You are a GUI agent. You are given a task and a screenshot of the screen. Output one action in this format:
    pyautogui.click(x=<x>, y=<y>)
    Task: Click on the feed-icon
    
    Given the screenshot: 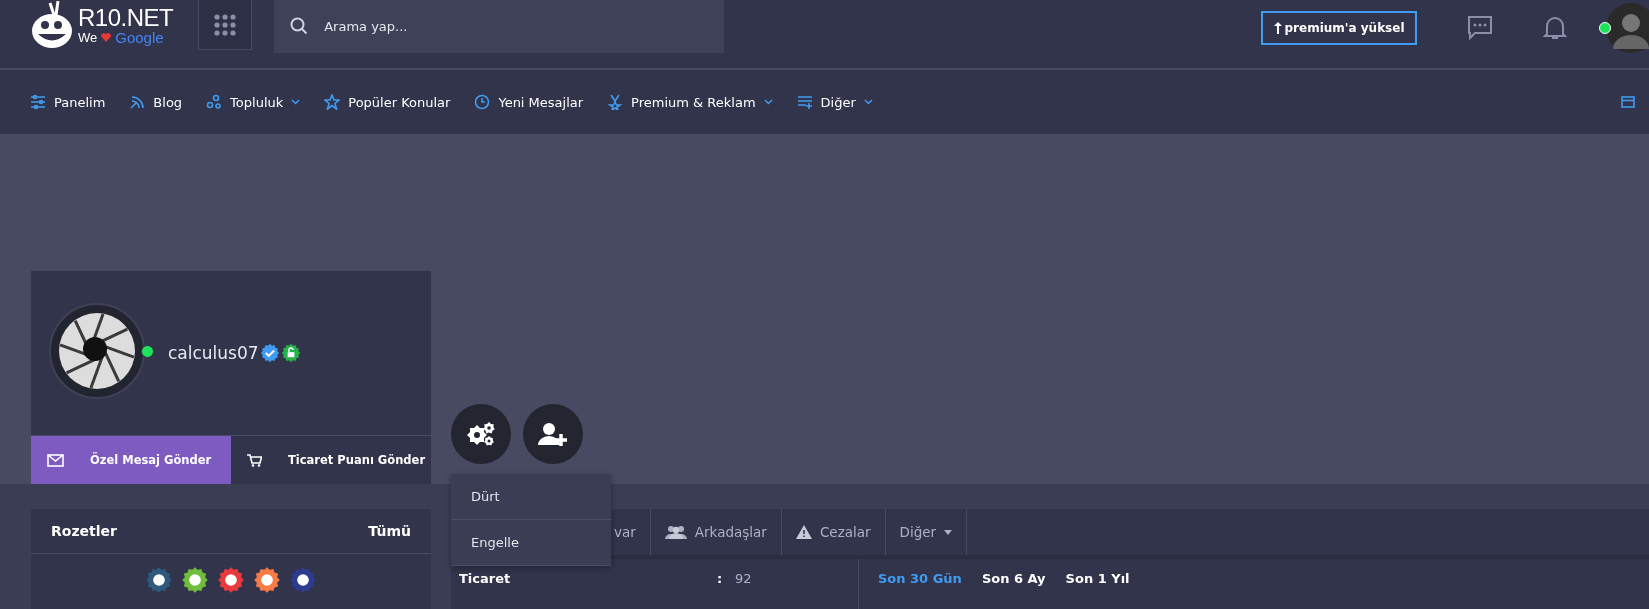 What is the action you would take?
    pyautogui.click(x=137, y=102)
    